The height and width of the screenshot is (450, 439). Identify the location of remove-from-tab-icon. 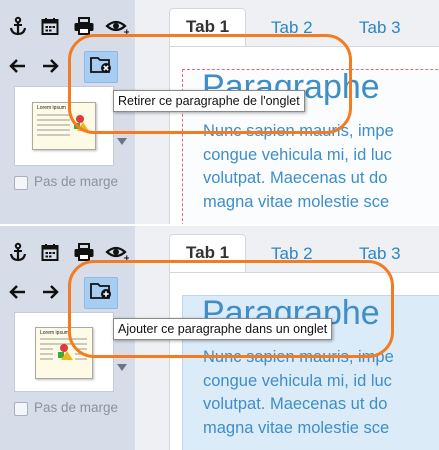
(101, 67).